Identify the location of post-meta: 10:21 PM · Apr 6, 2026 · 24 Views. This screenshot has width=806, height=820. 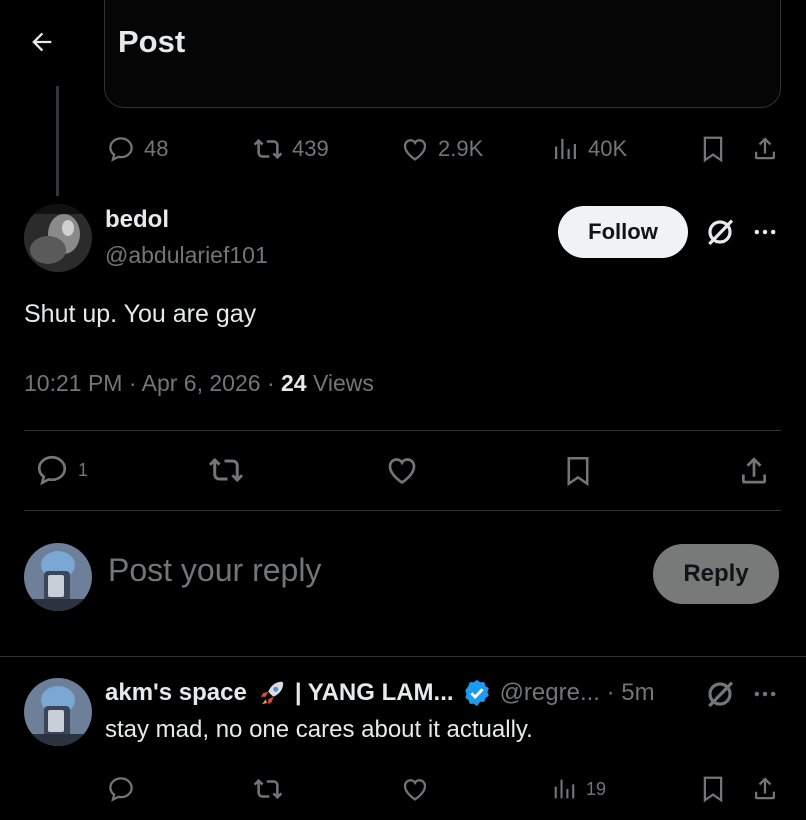
(199, 383).